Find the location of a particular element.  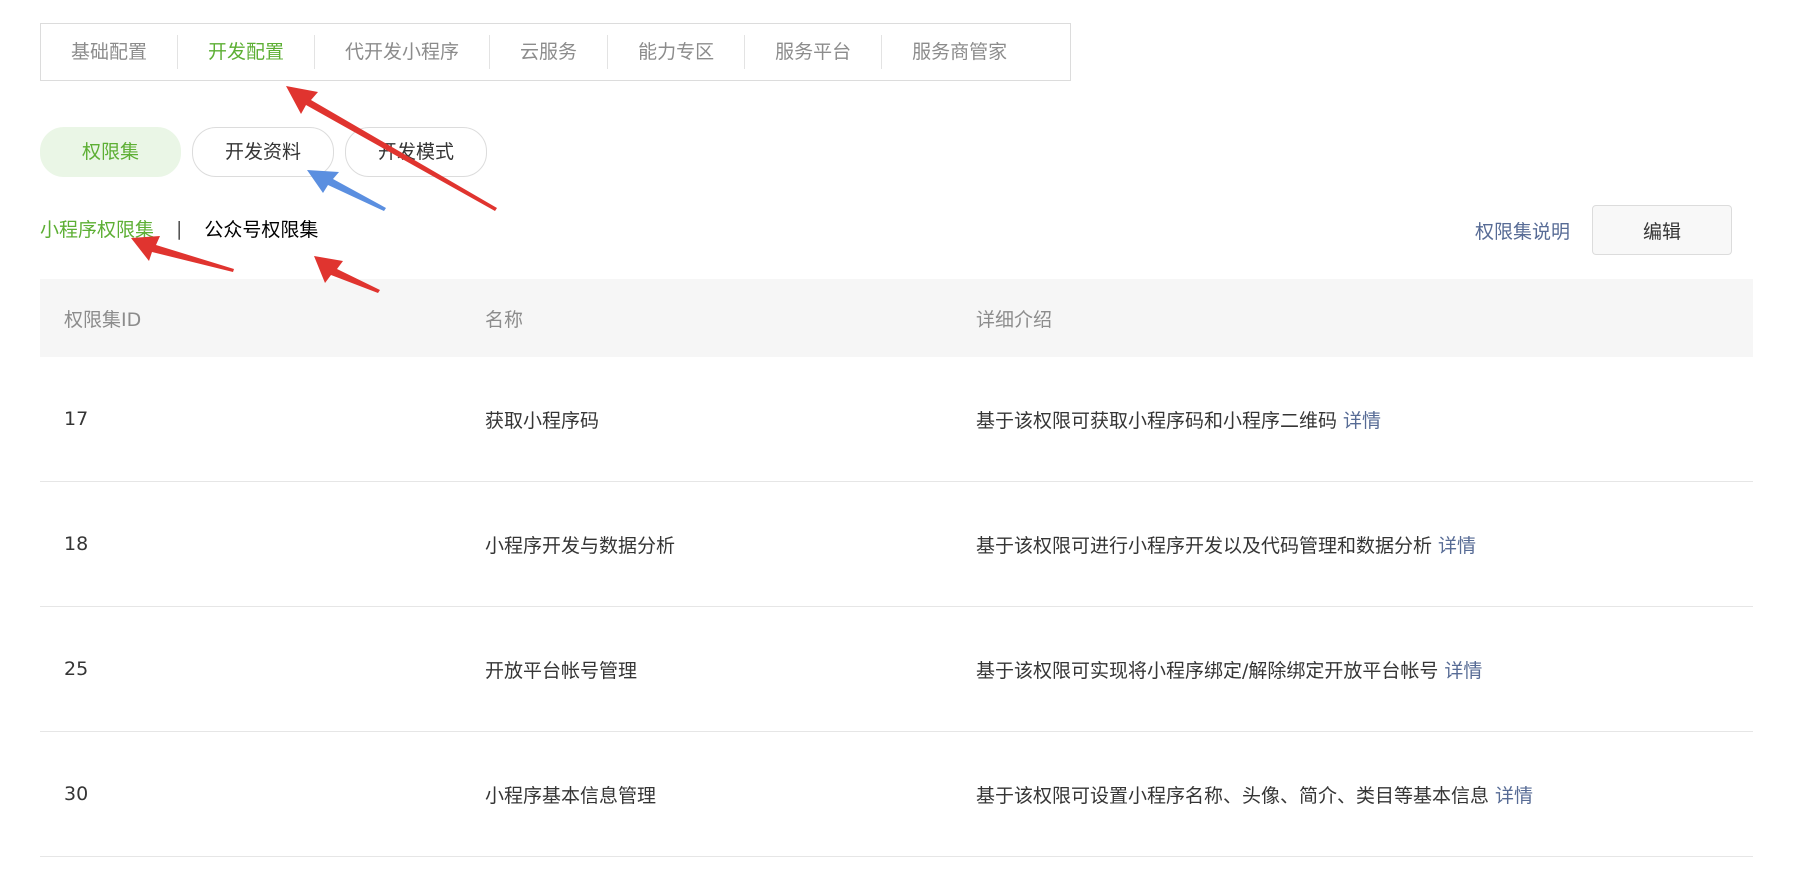

description-text: 基于该权限可设置小程序名称、头像、简介、类目等基本信息 is located at coordinates (1233, 795).